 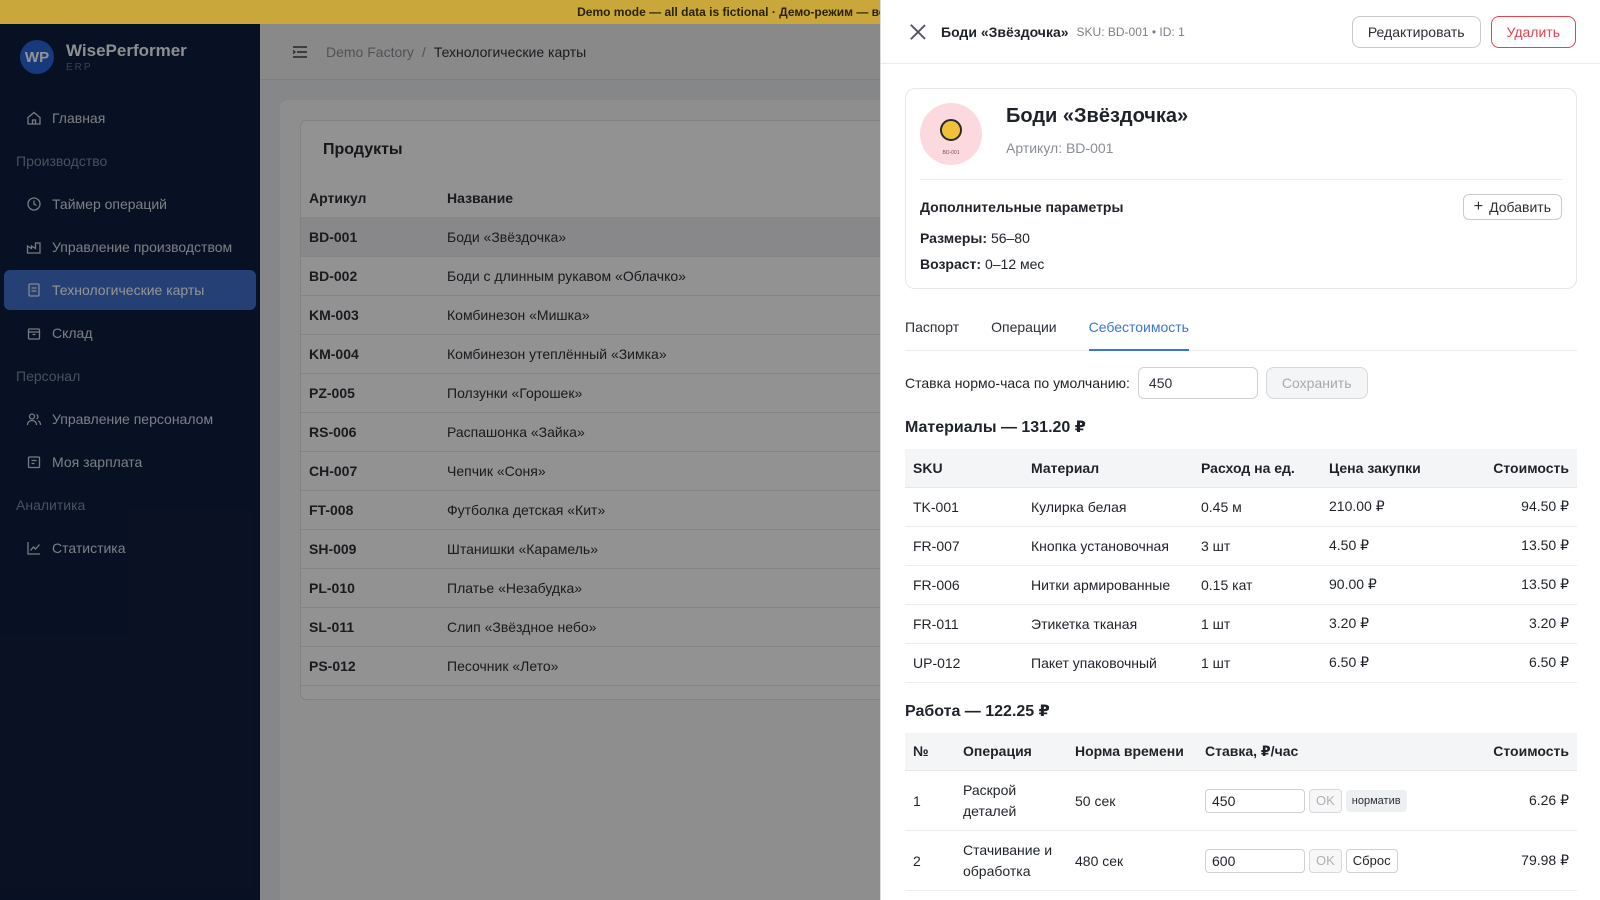 I want to click on material-name: Кнопка установочная, so click(x=1108, y=546).